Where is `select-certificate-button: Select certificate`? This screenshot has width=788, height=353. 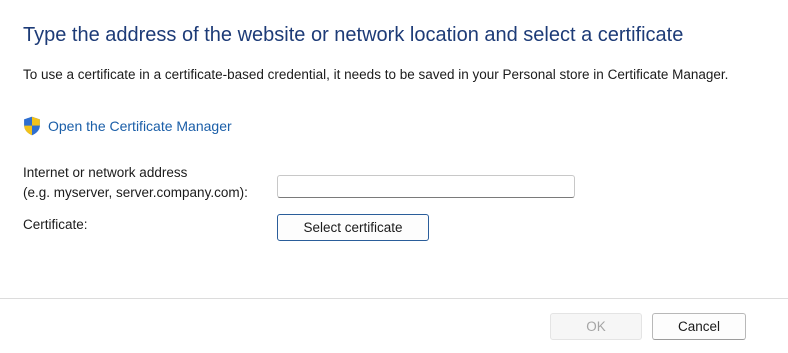
select-certificate-button: Select certificate is located at coordinates (353, 227).